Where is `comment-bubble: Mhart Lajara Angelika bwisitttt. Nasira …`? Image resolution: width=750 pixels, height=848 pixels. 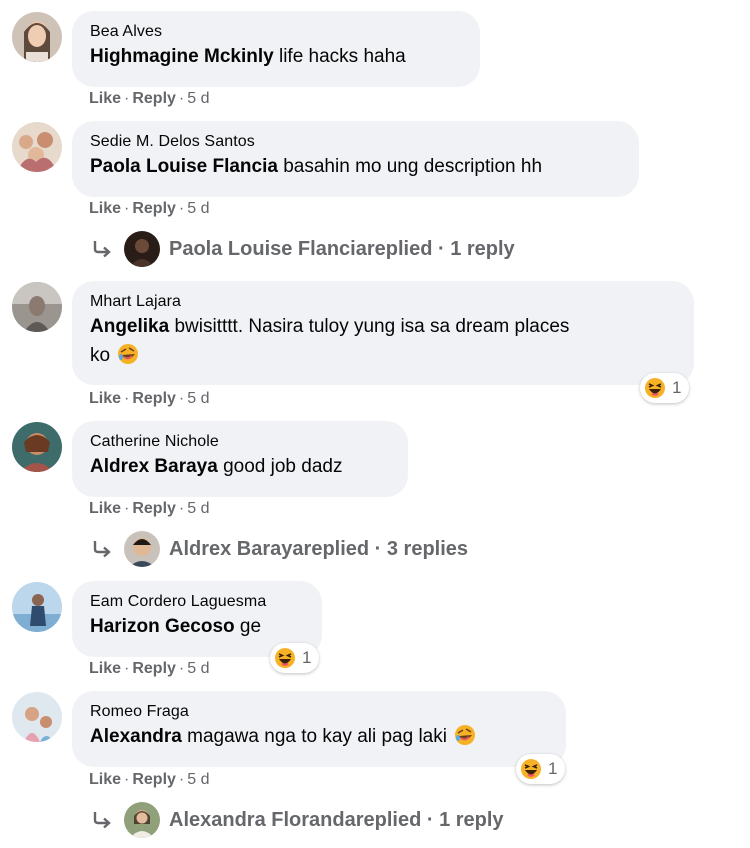
comment-bubble: Mhart Lajara Angelika bwisitttt. Nasira … is located at coordinates (383, 333).